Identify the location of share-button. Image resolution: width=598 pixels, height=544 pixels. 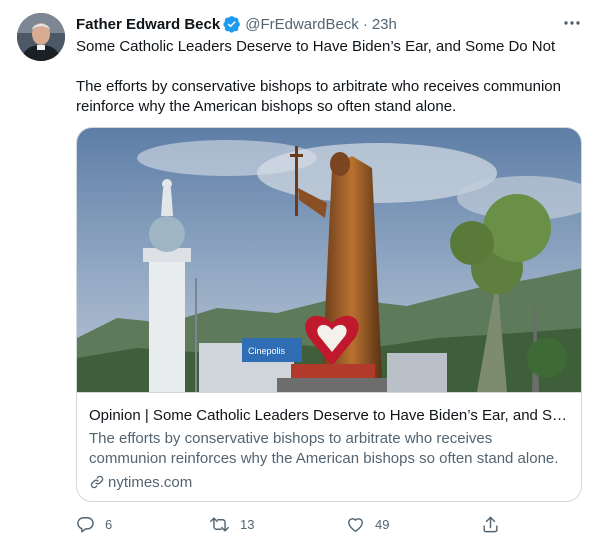
(490, 524).